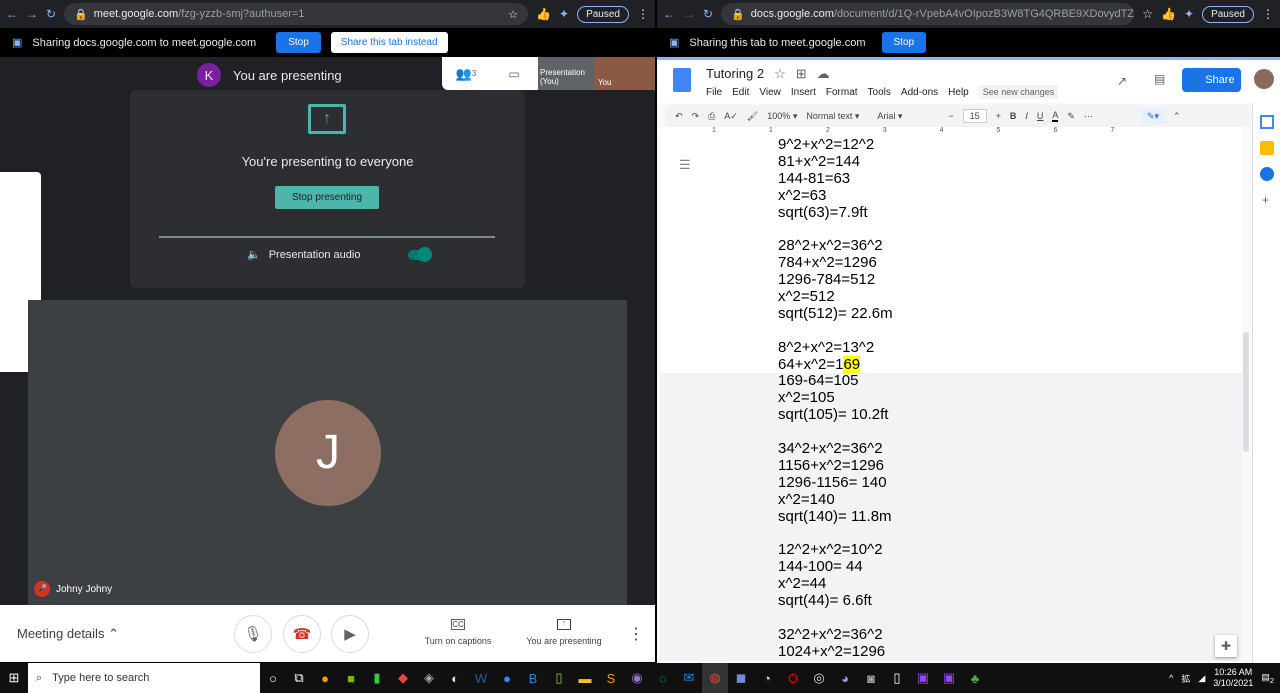 This screenshot has width=1280, height=693. Describe the element at coordinates (466, 73) in the screenshot. I see `people-button: 👥 3` at that location.